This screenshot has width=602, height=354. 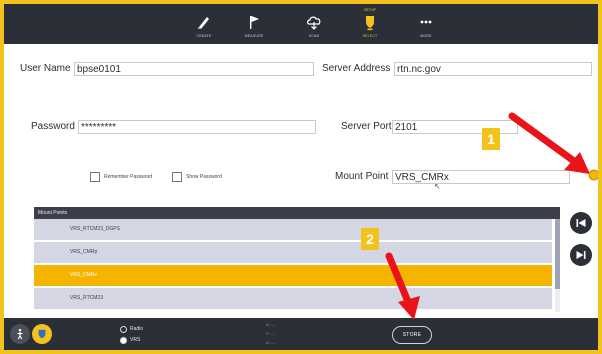 What do you see at coordinates (593, 175) in the screenshot?
I see `mount-point-dropdown-icon` at bounding box center [593, 175].